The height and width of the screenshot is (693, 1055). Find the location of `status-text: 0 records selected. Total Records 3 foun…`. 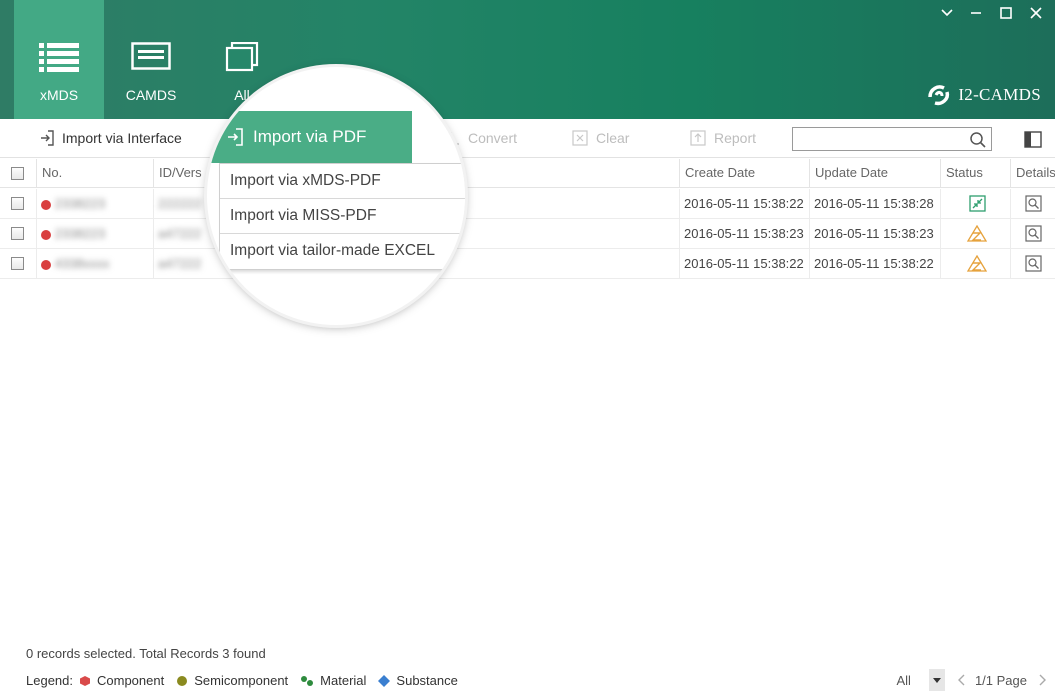

status-text: 0 records selected. Total Records 3 foun… is located at coordinates (146, 653).